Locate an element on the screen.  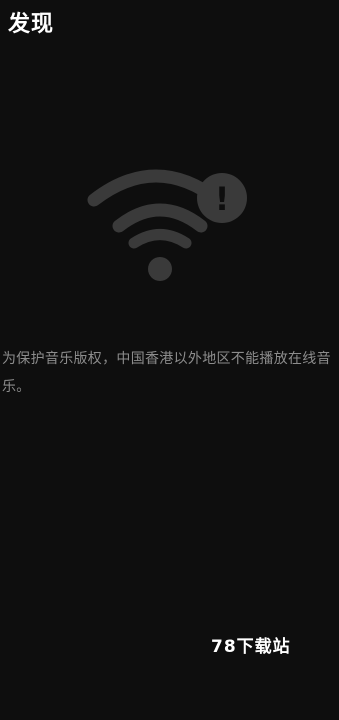
page-title: 发现 is located at coordinates (31, 24).